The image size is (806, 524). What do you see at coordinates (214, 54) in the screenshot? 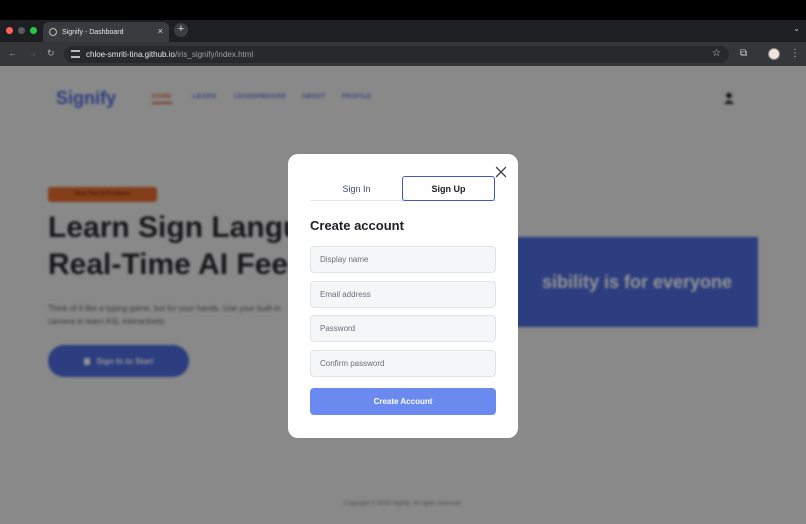
I see `url-path: /iris_signify/index.html` at bounding box center [214, 54].